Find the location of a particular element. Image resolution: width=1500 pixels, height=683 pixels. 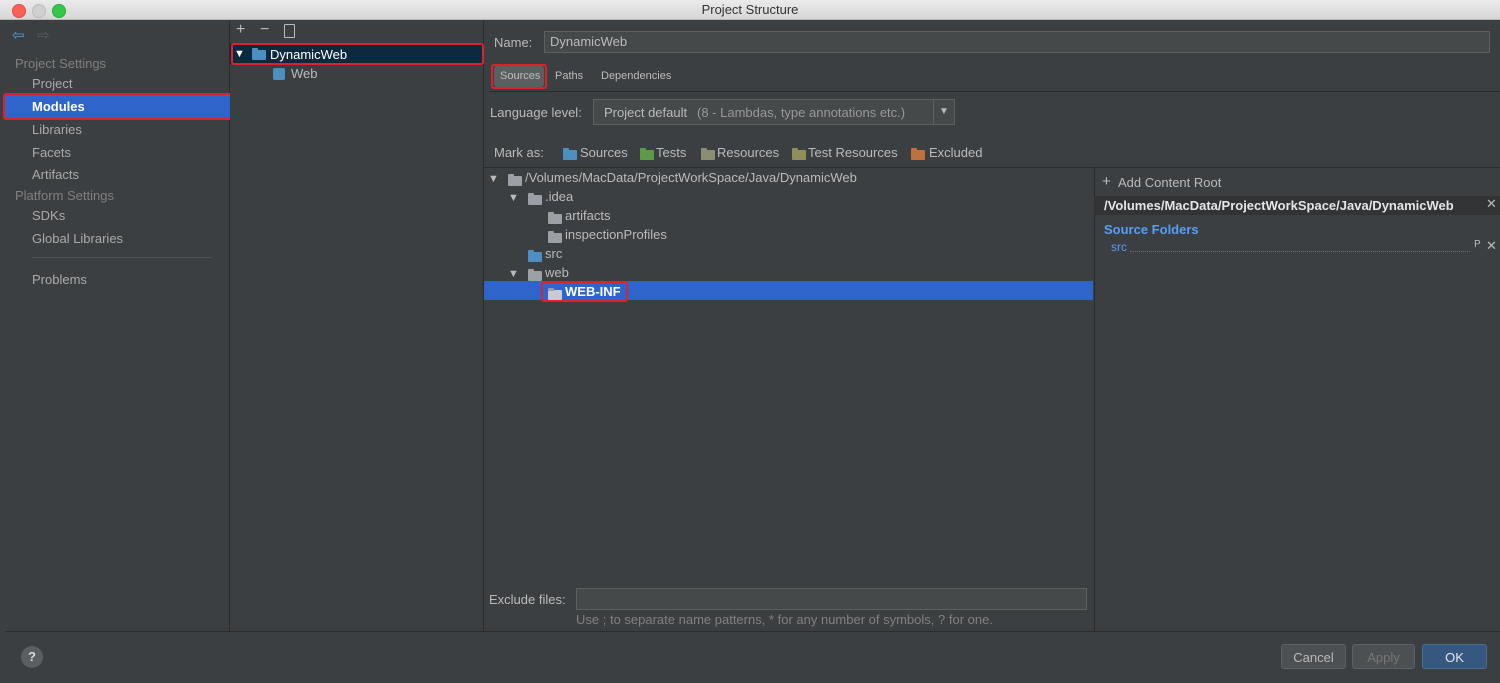

section-platform-settings: Platform Settings is located at coordinates (64, 195).